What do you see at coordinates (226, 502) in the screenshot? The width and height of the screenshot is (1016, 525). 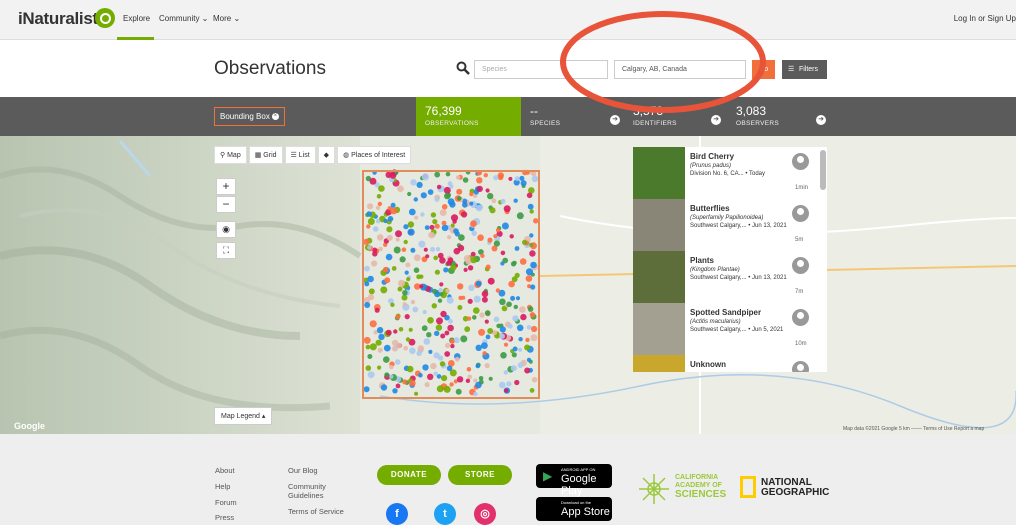 I see `footer-link-forum: Forum` at bounding box center [226, 502].